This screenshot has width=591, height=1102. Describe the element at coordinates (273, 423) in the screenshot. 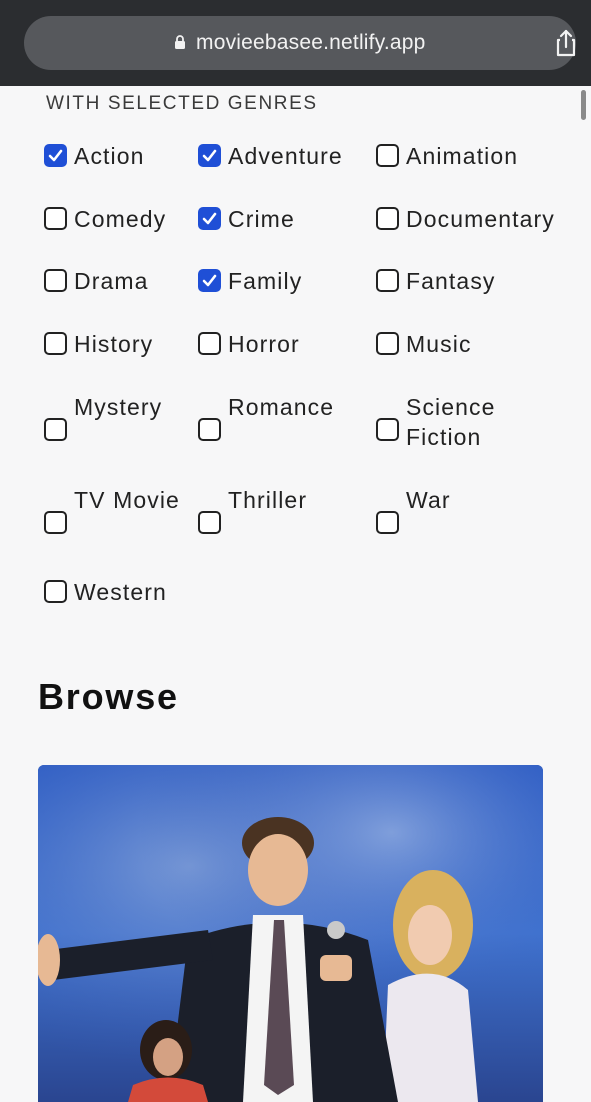

I see `genre-option-romance: Romance` at that location.